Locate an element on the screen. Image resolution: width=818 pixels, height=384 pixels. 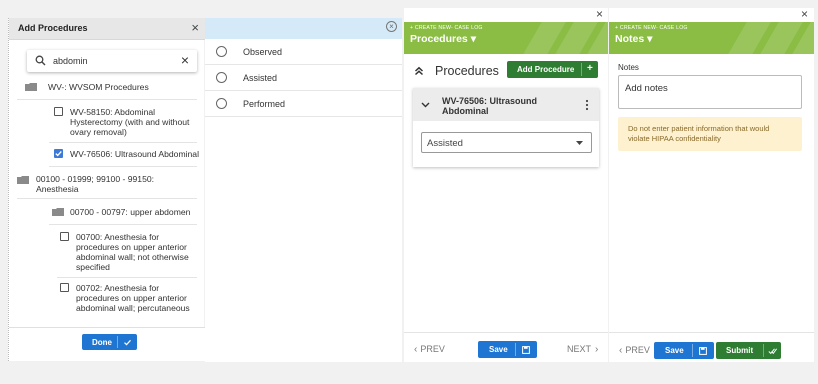
panel-header: × is located at coordinates (303, 28).